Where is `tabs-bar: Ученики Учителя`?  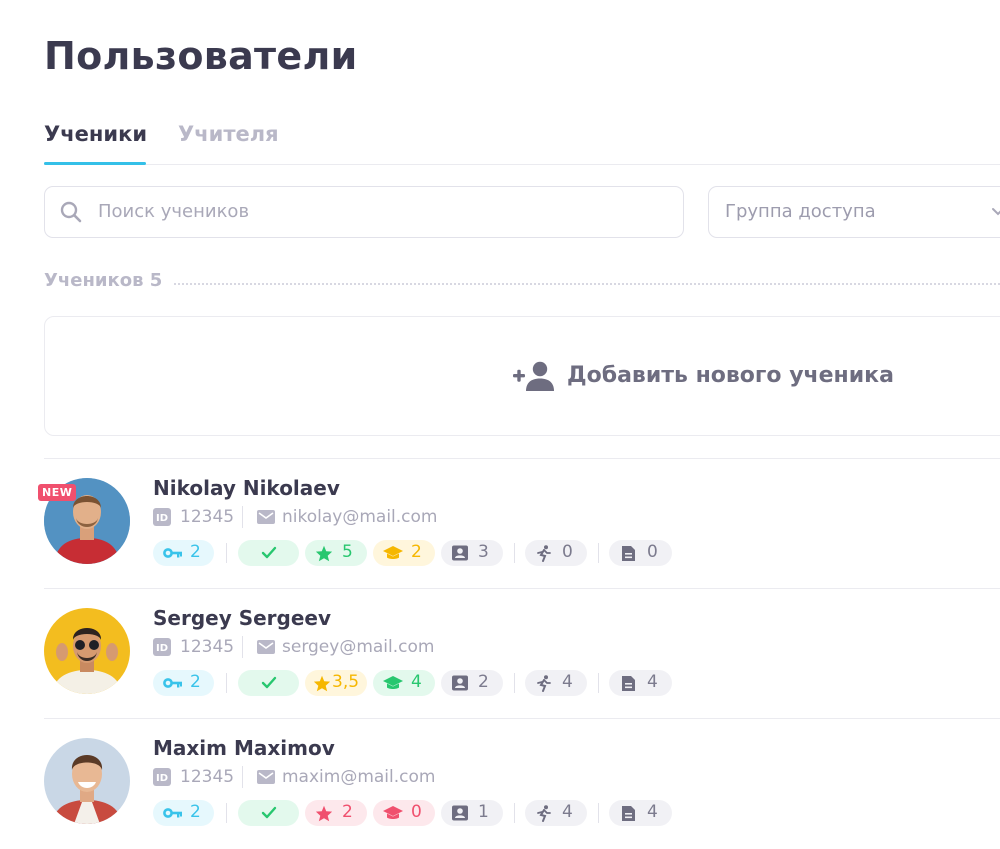 tabs-bar: Ученики Учителя is located at coordinates (522, 142).